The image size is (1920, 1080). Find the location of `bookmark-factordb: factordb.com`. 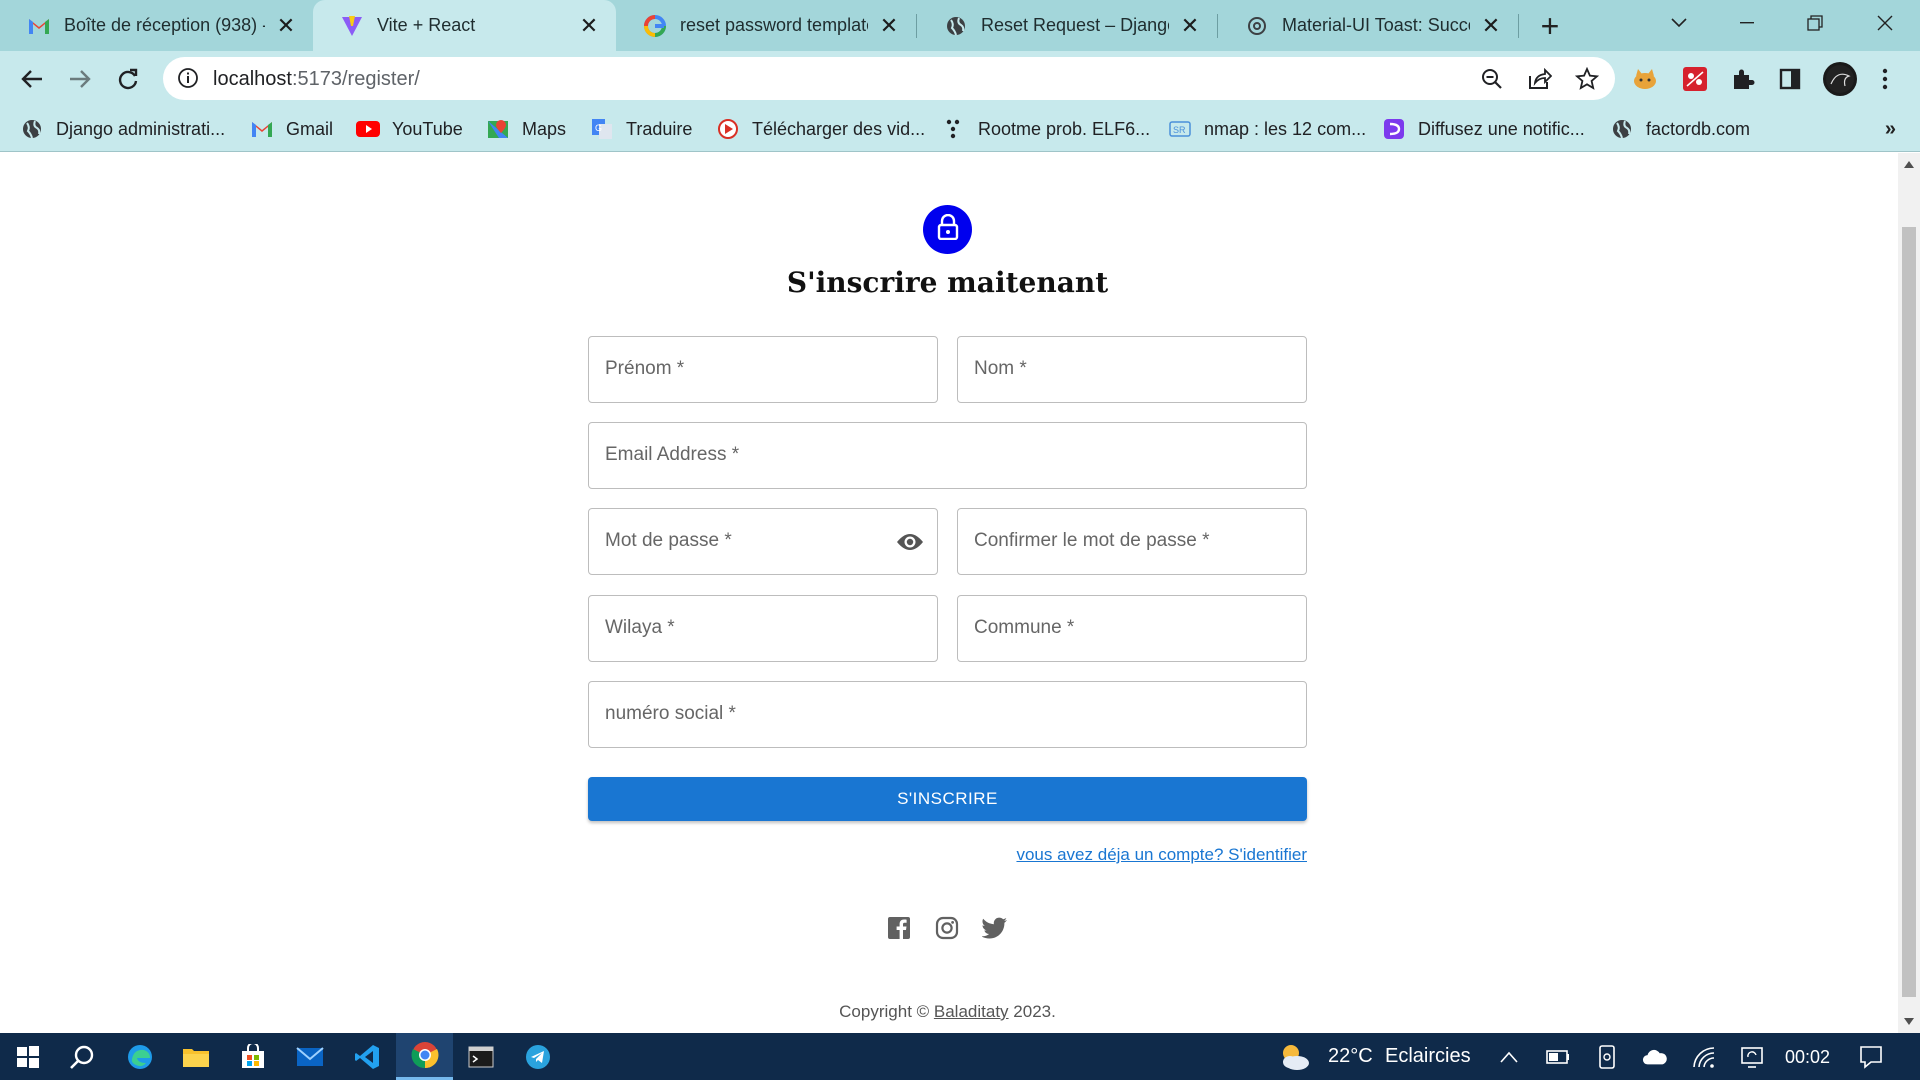

bookmark-factordb: factordb.com is located at coordinates (1680, 129).